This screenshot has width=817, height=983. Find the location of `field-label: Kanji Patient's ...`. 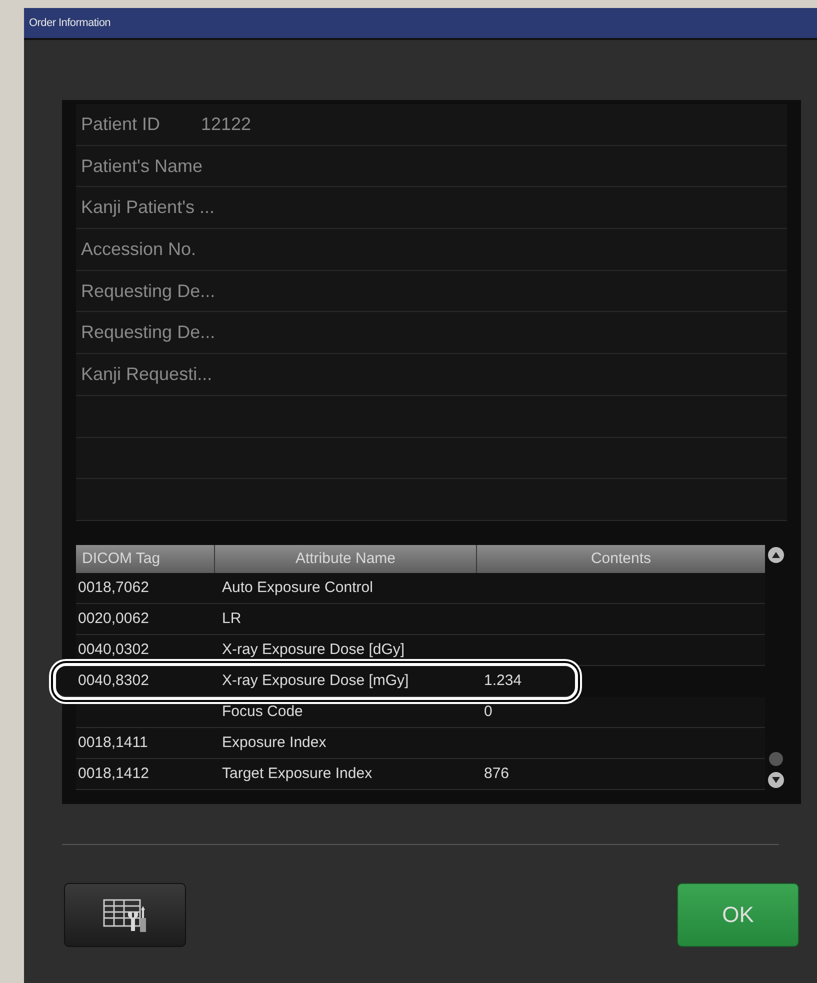

field-label: Kanji Patient's ... is located at coordinates (148, 208).